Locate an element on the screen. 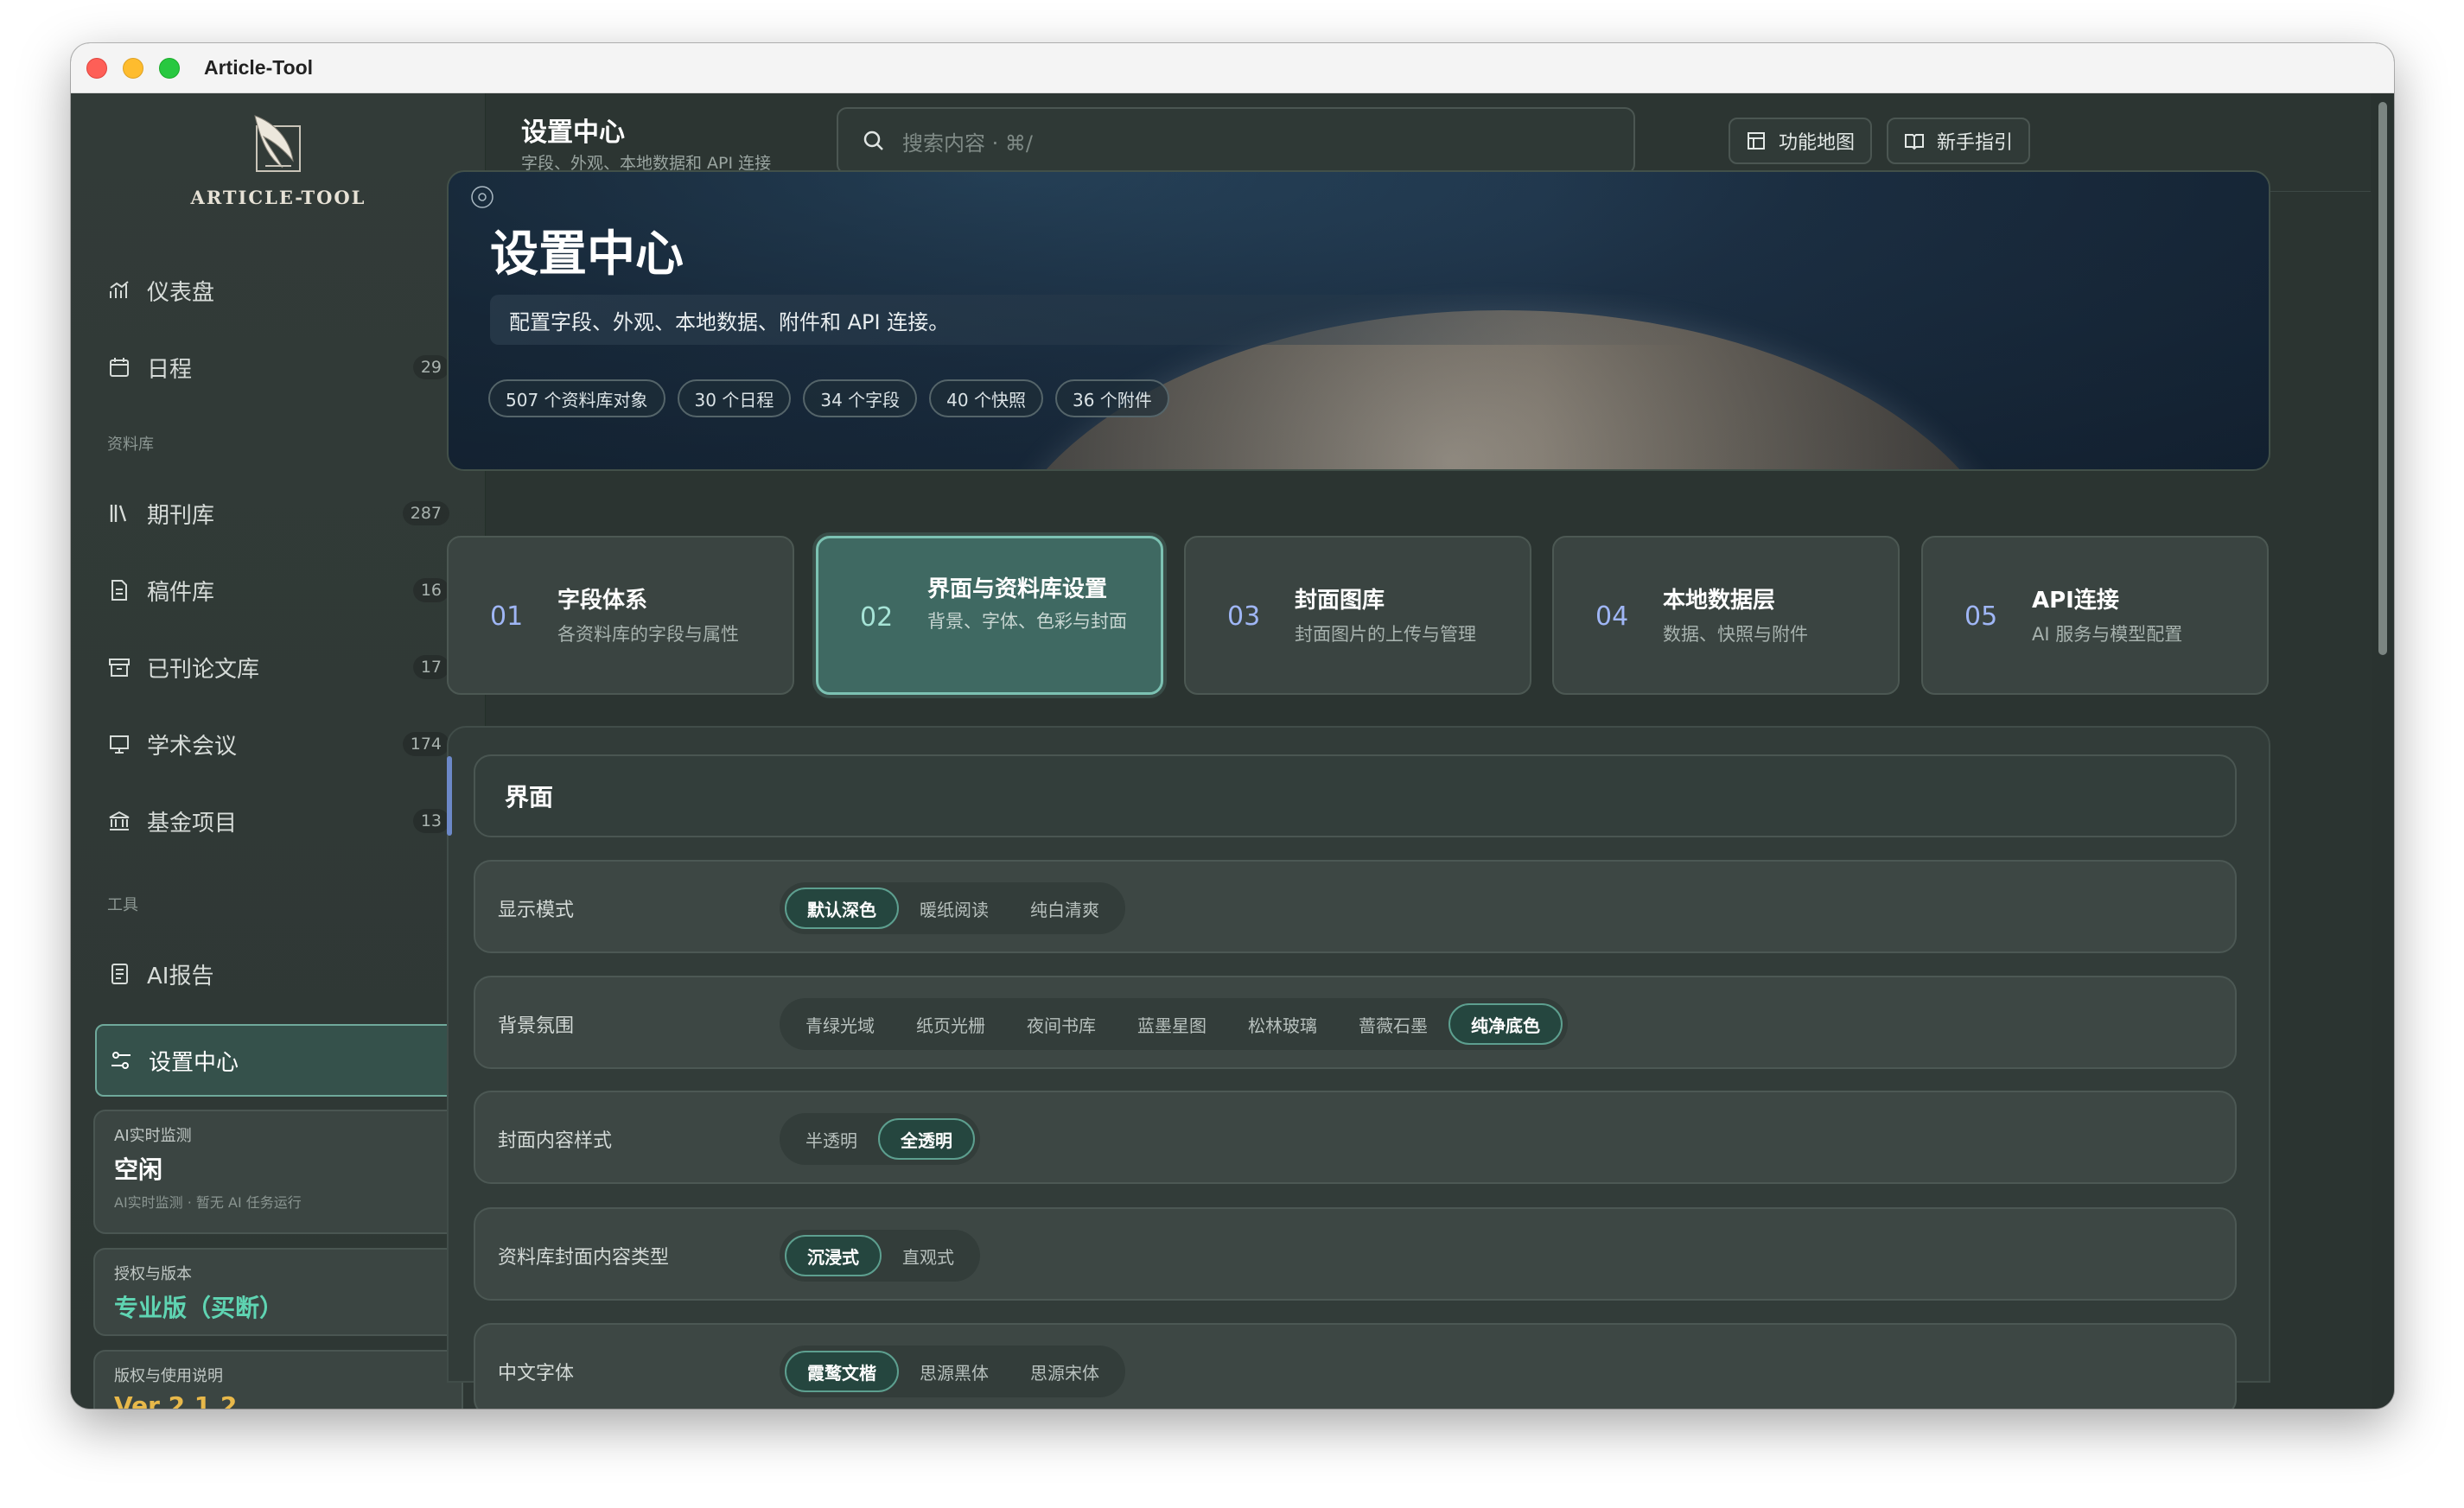 This screenshot has height=1508, width=2464. search-placeholder: 搜索内容 · ⌘/ is located at coordinates (967, 143).